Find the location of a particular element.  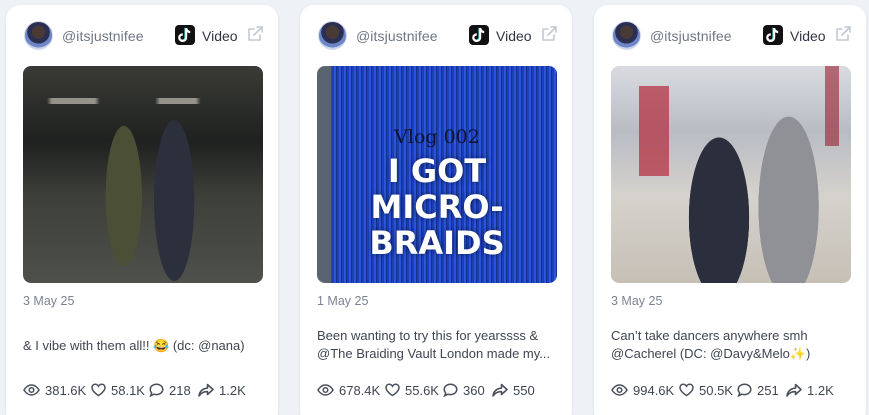

likes-count: 58.1K is located at coordinates (128, 390).